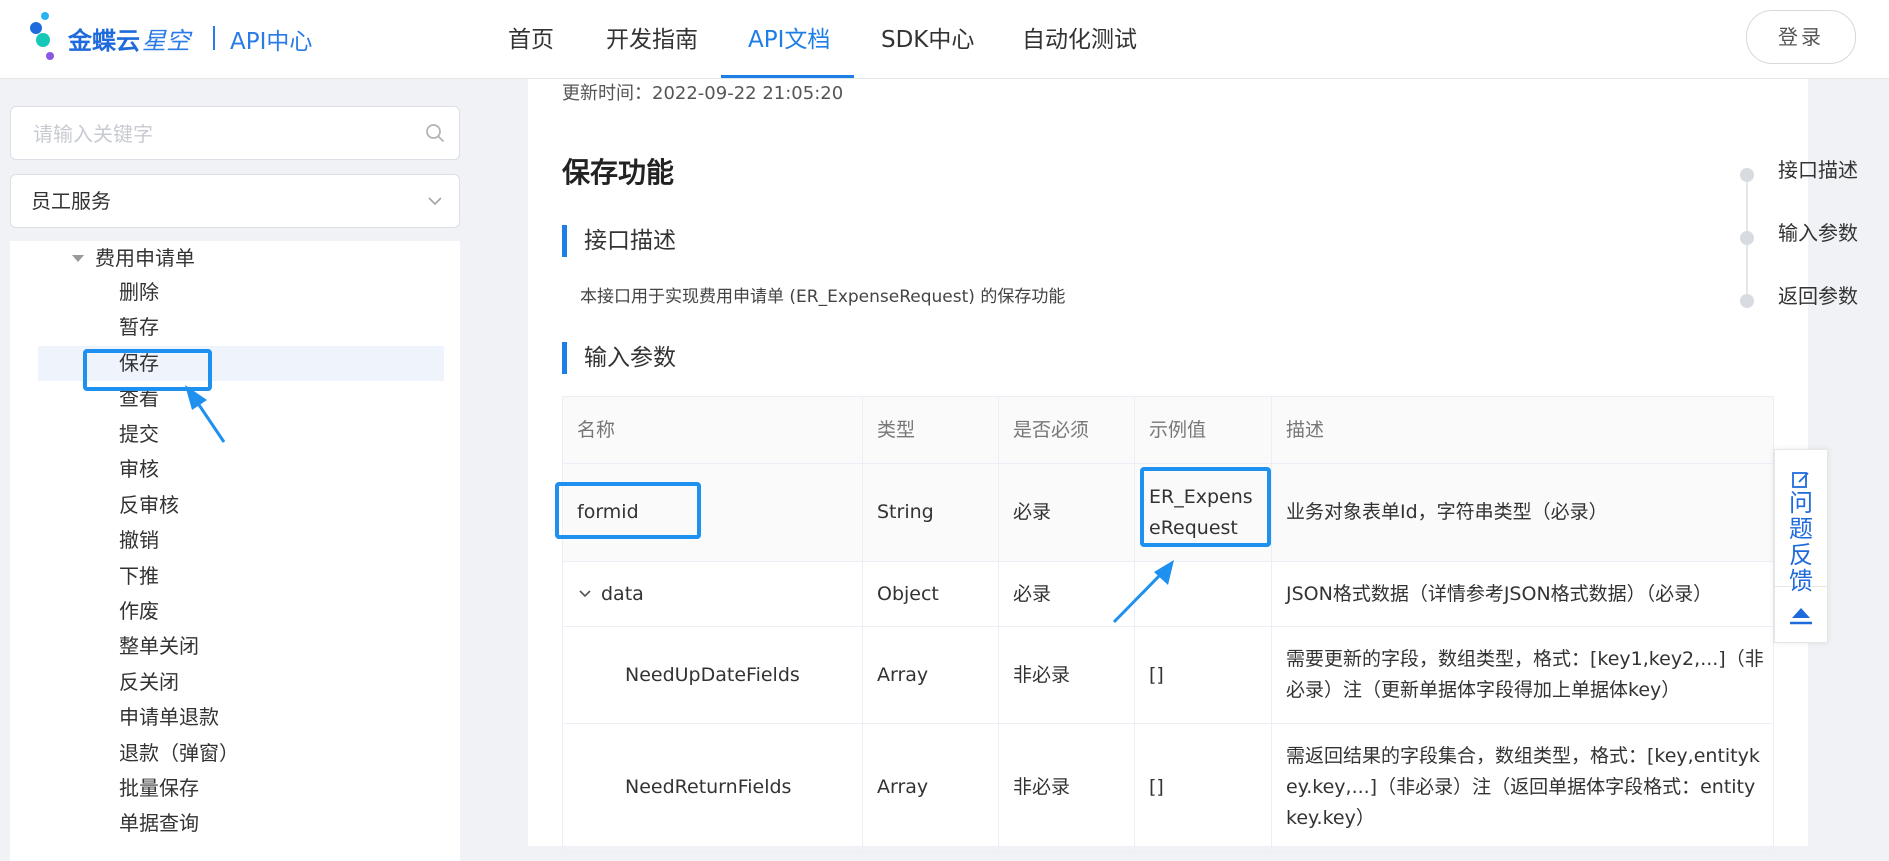 Image resolution: width=1889 pixels, height=861 pixels. I want to click on tree-item: 申请单退款, so click(241, 717).